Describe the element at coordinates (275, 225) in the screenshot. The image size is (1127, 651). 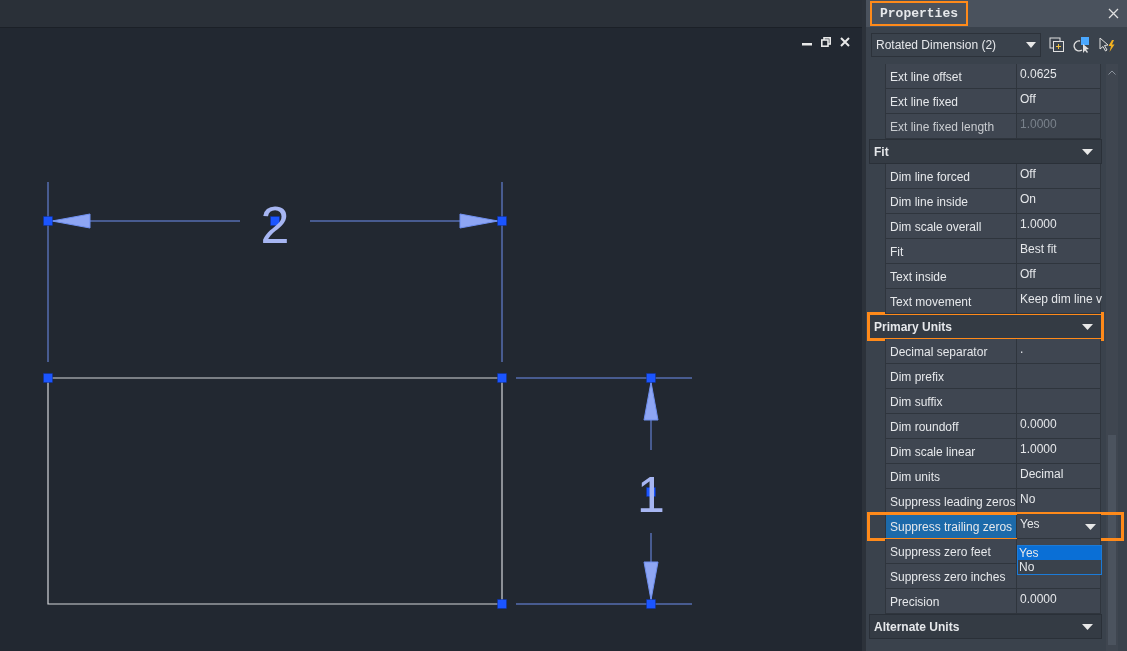
I see `dimension-text: 2` at that location.